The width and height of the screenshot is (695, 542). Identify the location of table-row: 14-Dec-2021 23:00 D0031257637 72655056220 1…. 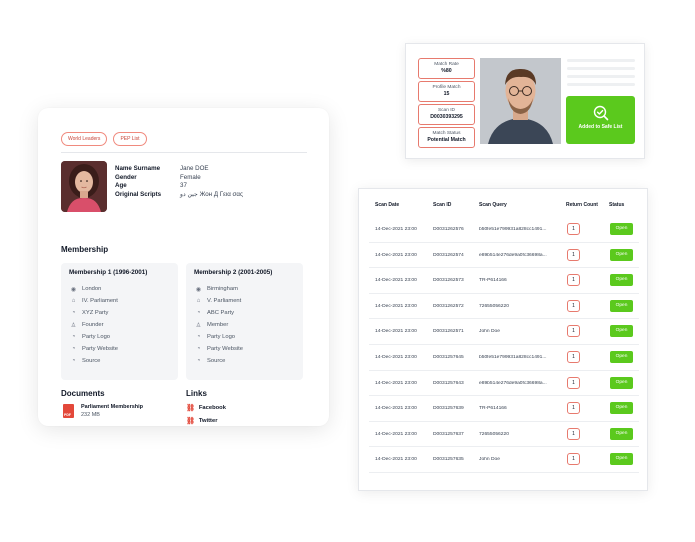
(504, 435).